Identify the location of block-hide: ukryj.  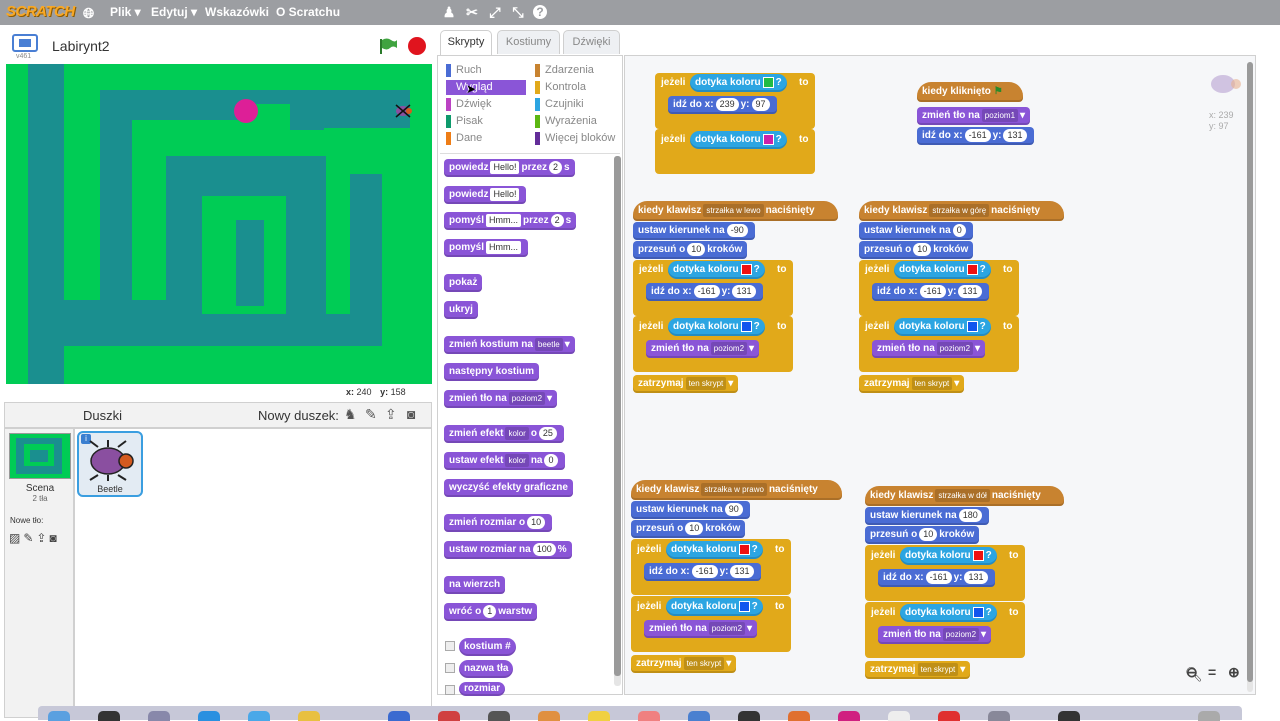
(461, 310).